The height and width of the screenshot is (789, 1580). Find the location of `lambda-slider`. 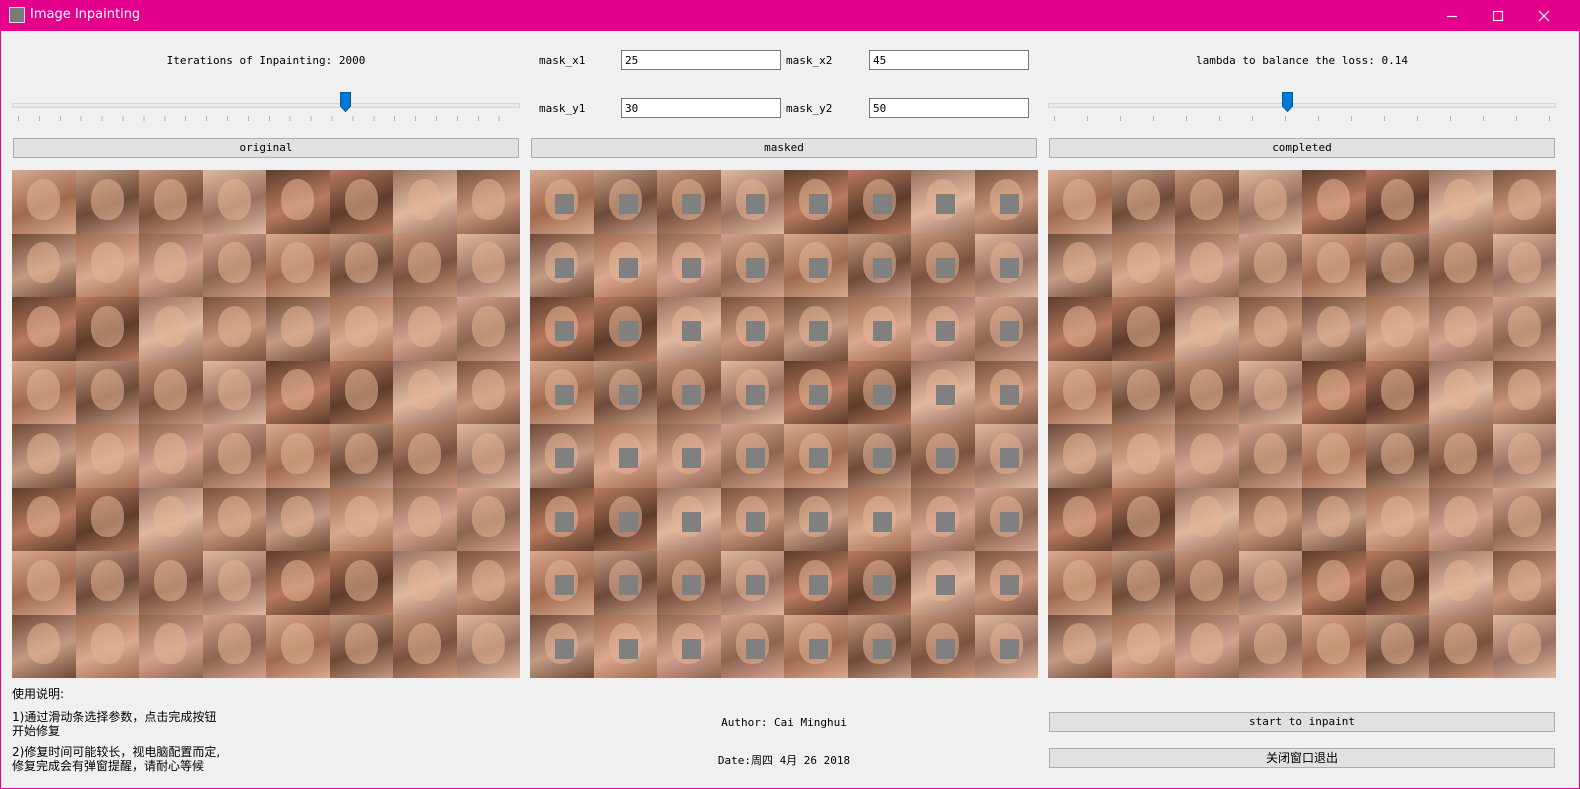

lambda-slider is located at coordinates (1302, 109).